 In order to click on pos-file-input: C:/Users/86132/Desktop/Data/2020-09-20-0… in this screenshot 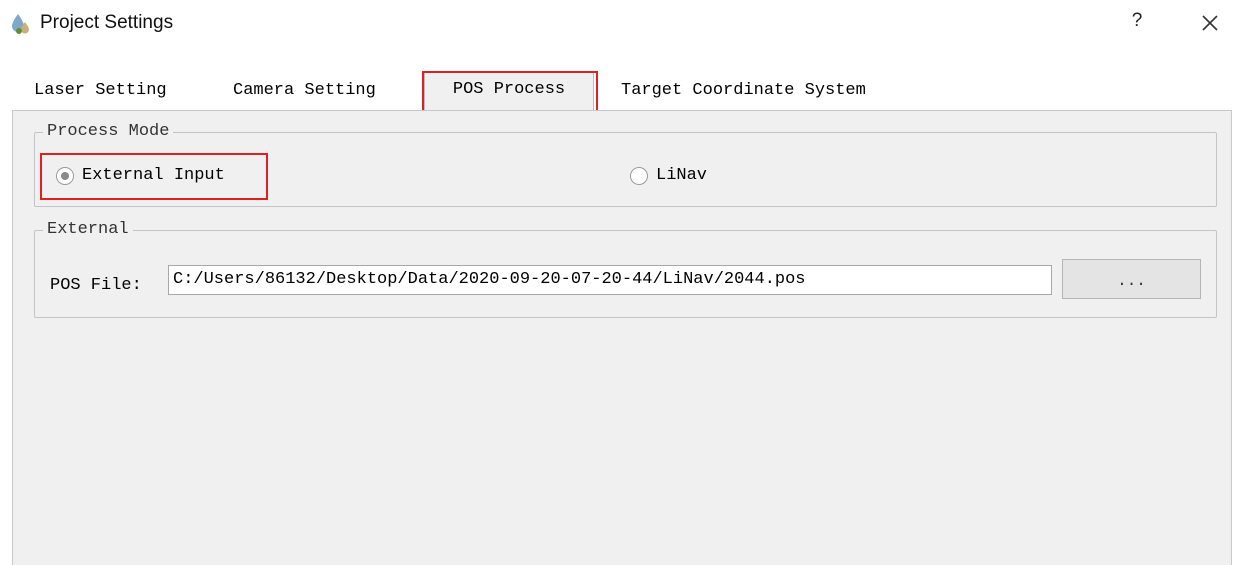, I will do `click(610, 280)`.